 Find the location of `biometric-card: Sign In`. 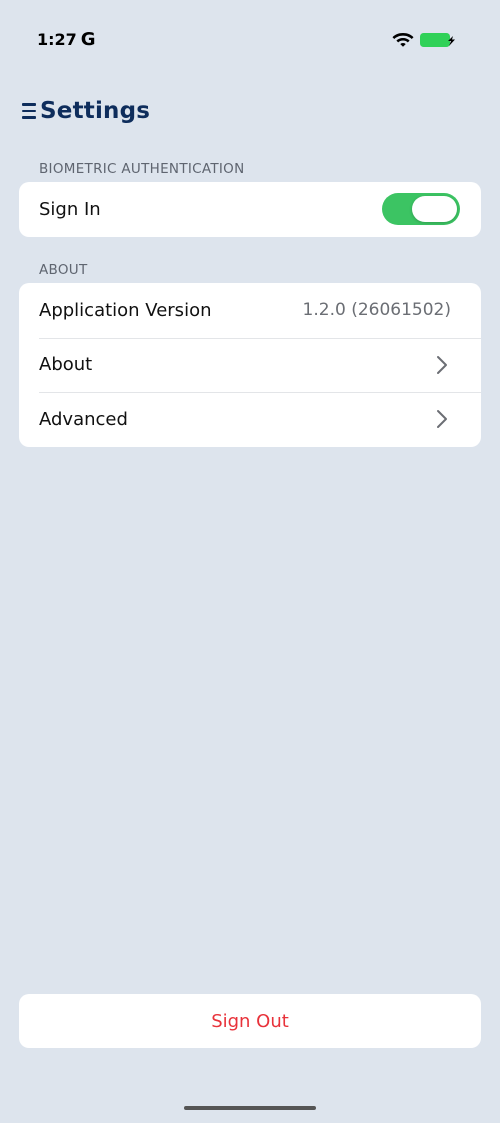

biometric-card: Sign In is located at coordinates (250, 209).